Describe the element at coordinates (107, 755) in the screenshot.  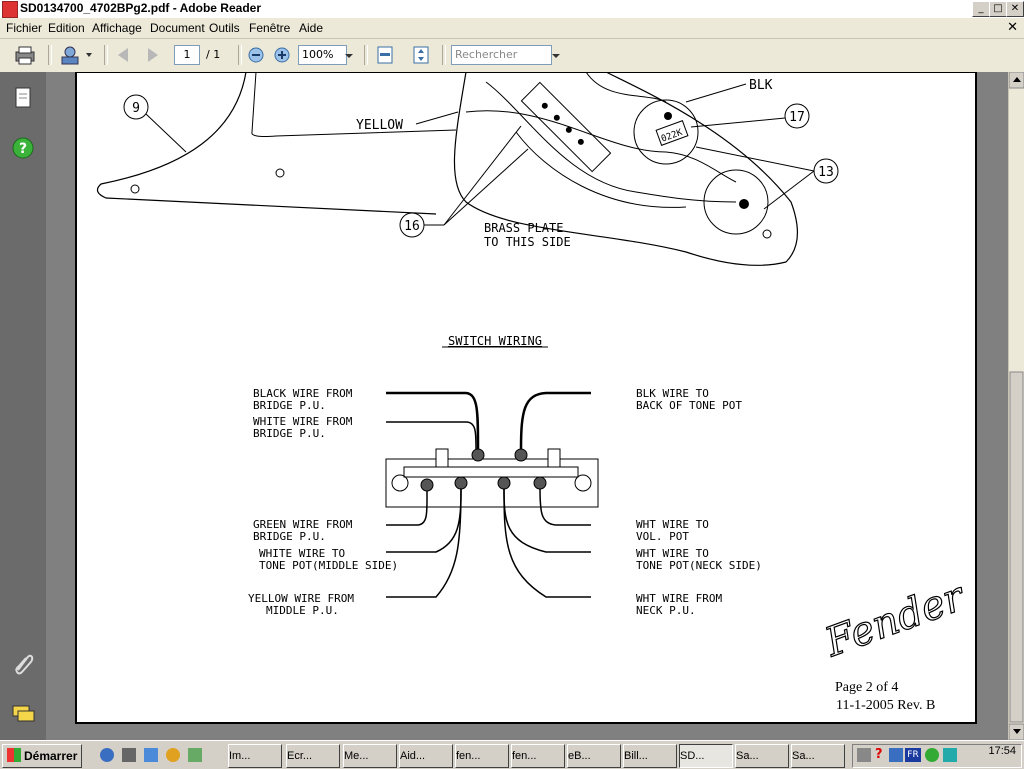
I see `ie-icon` at that location.